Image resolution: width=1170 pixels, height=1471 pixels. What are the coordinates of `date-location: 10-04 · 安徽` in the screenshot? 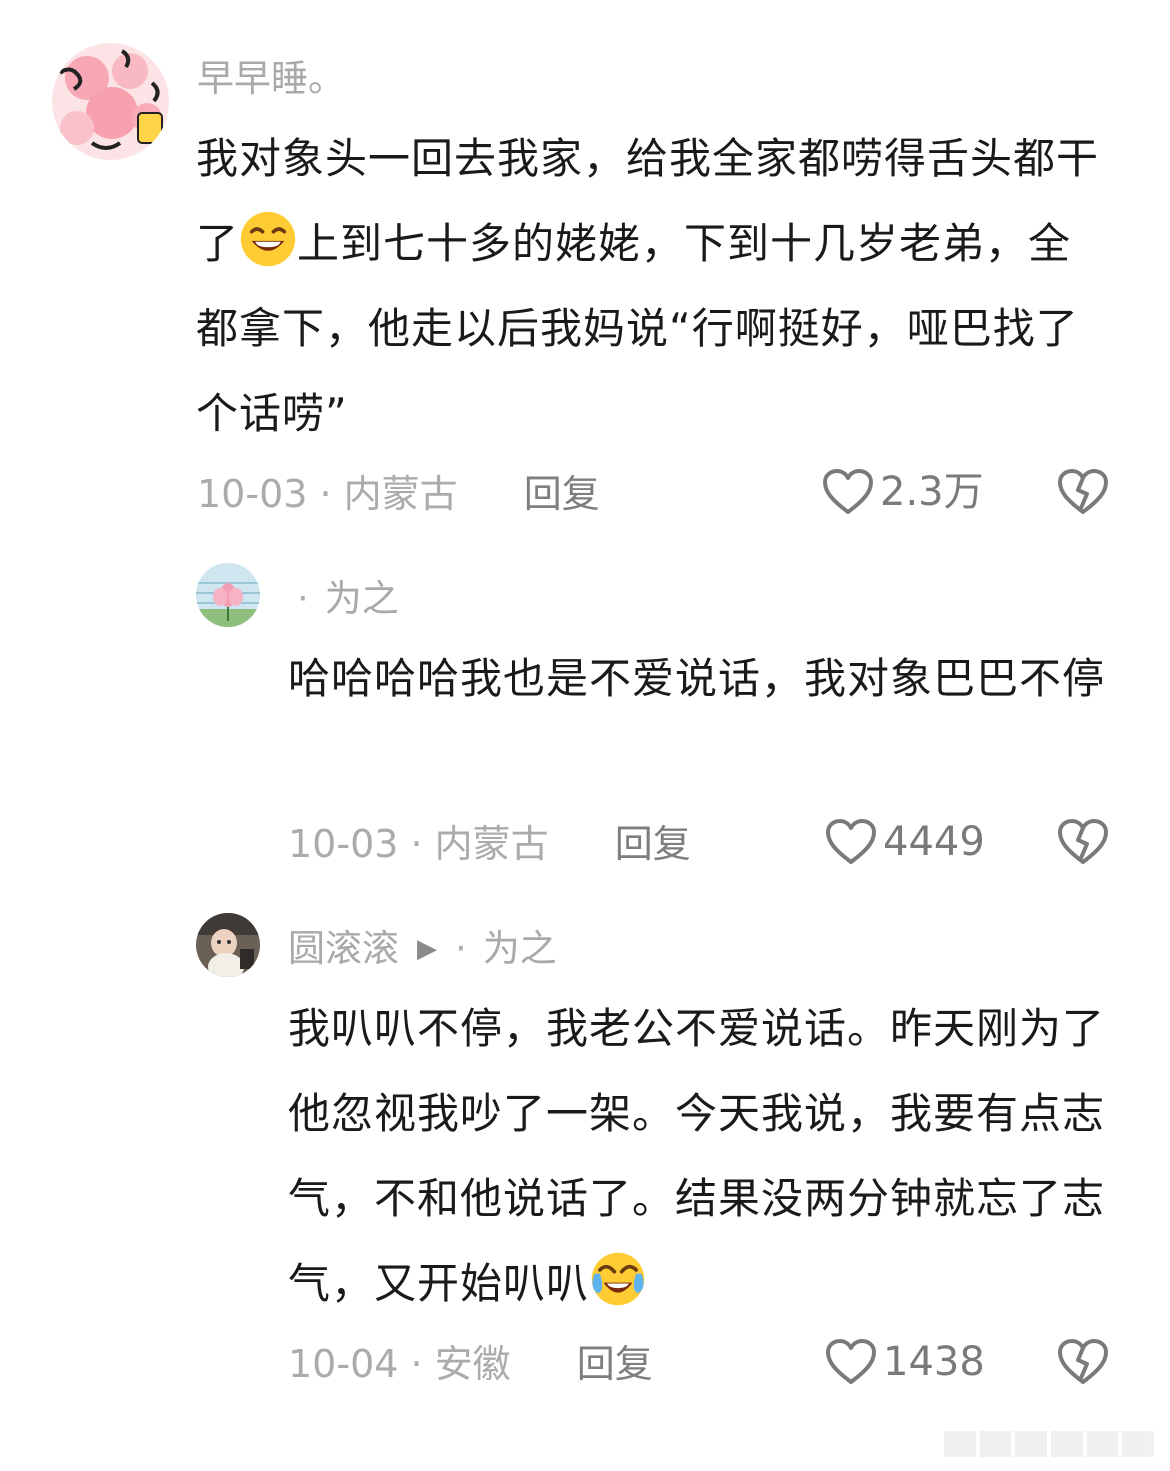 It's located at (399, 1364).